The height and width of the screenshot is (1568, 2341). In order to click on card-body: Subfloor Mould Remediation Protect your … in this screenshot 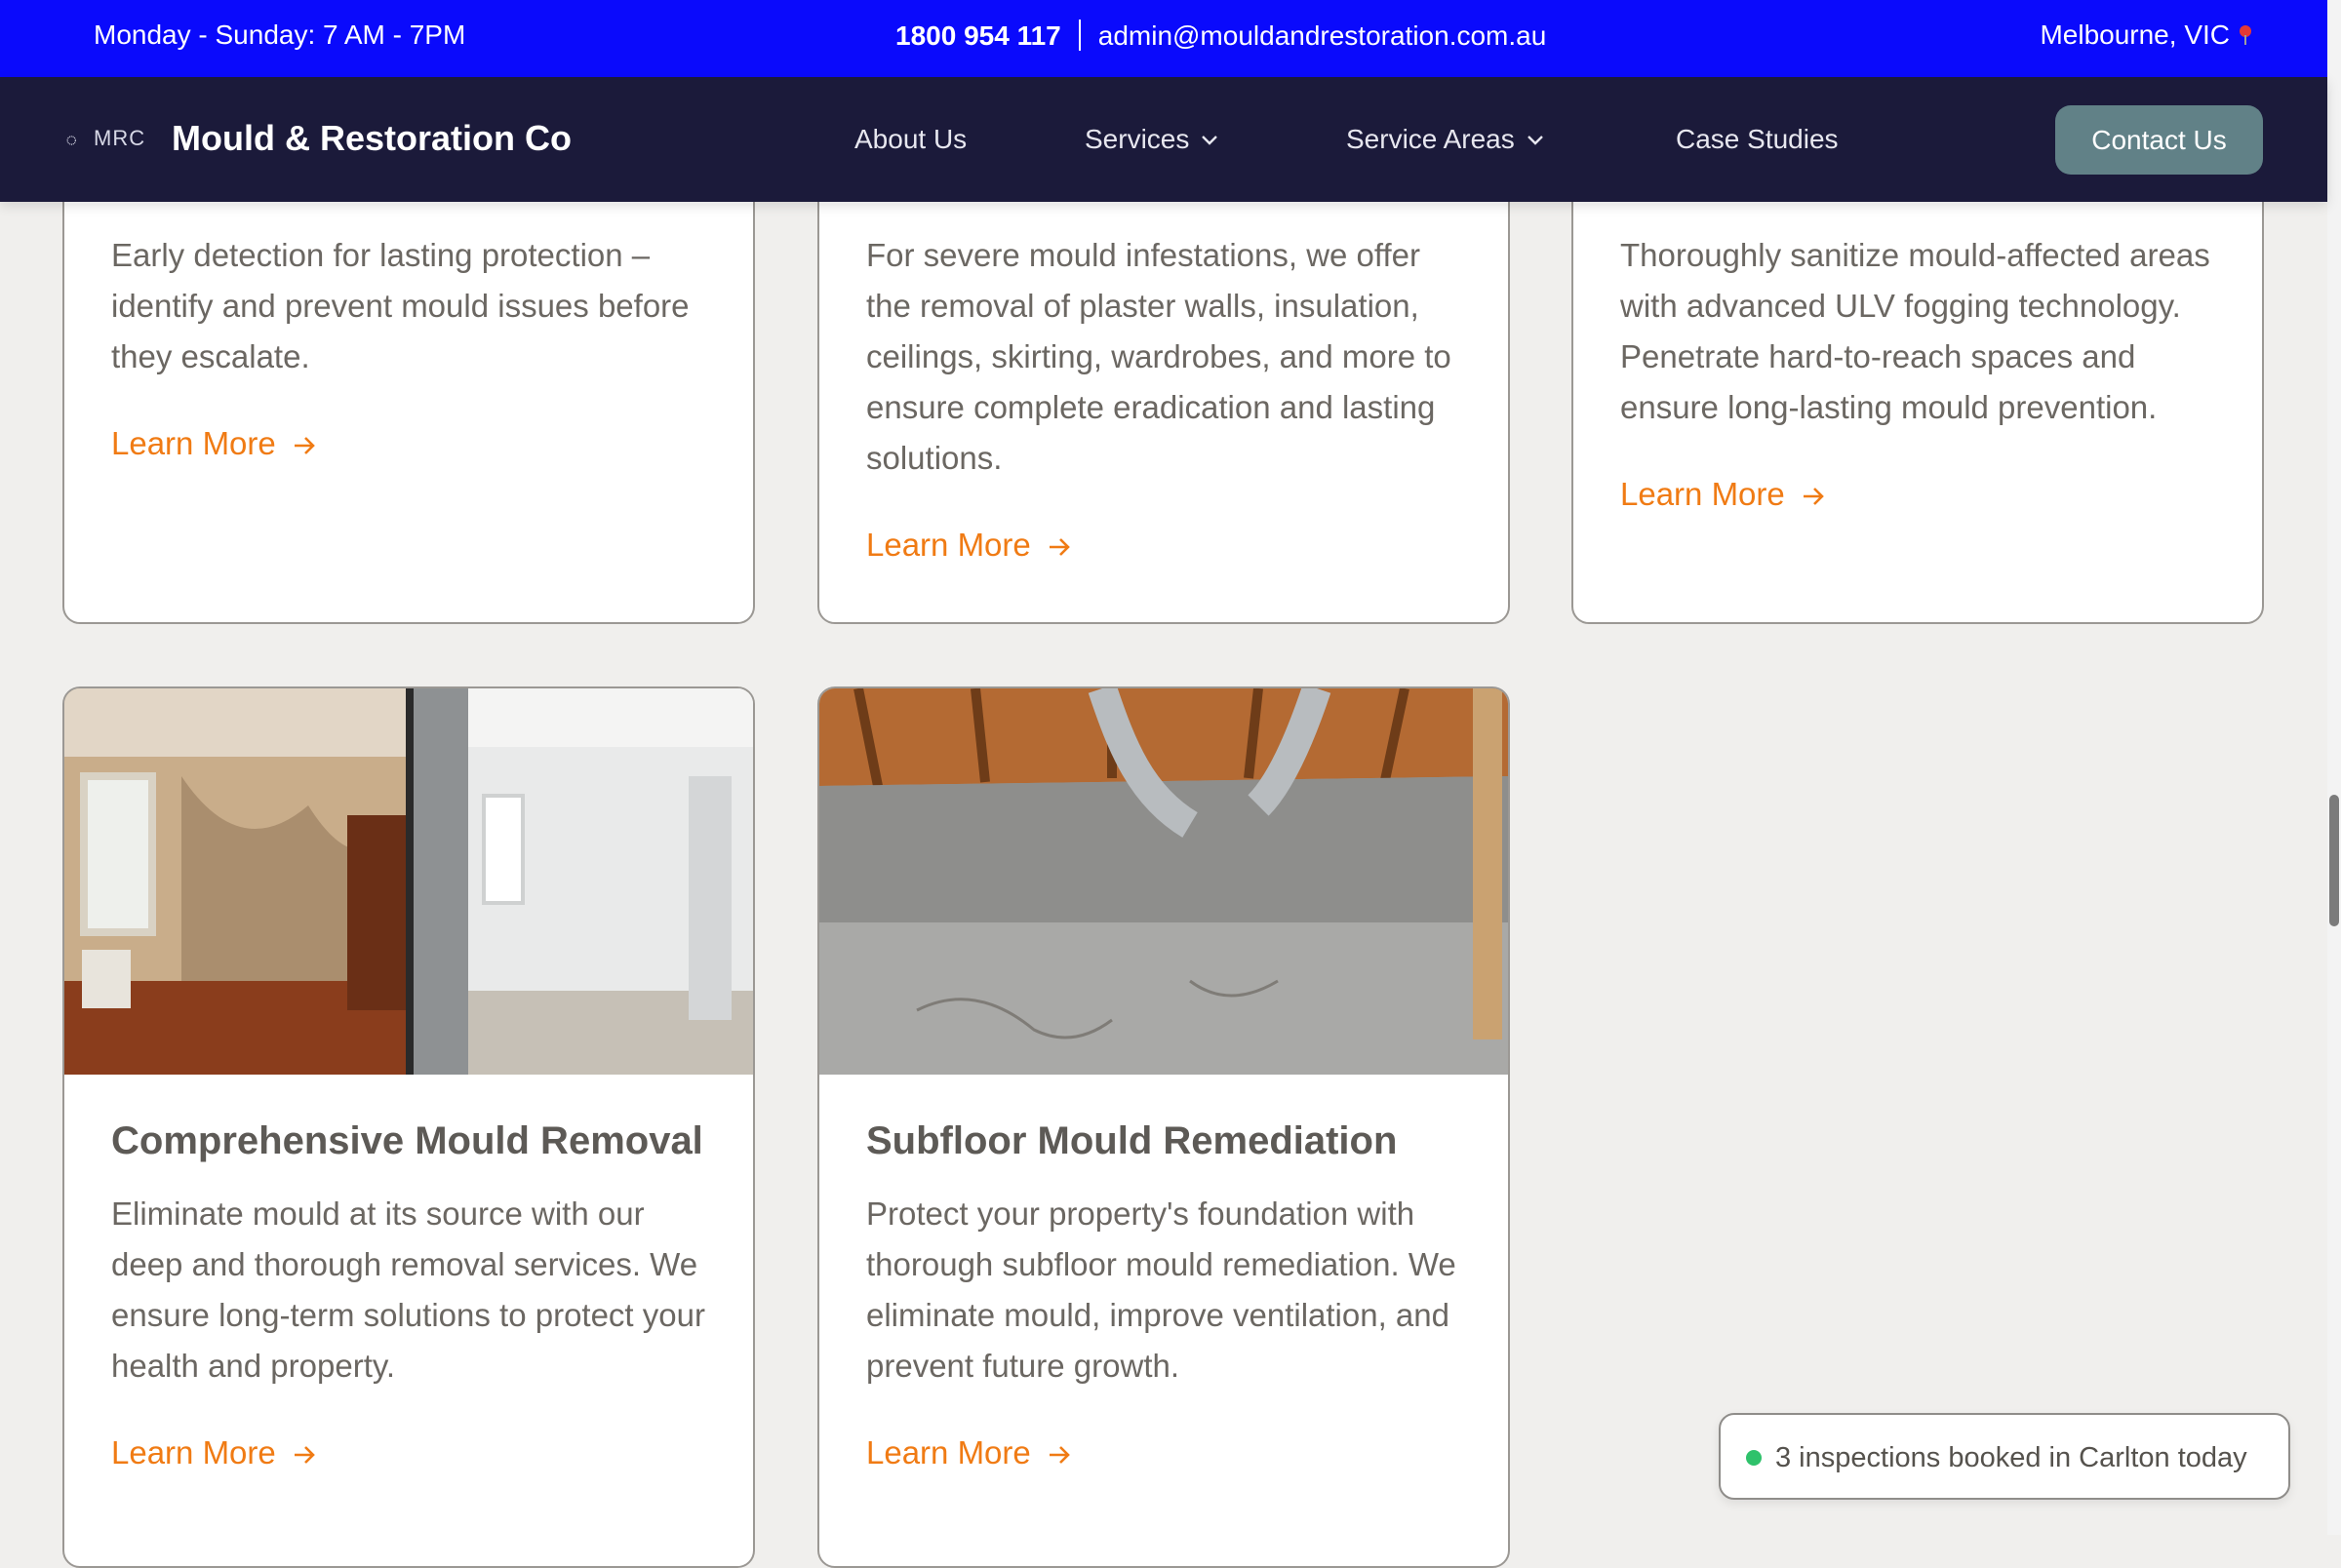, I will do `click(1167, 1295)`.